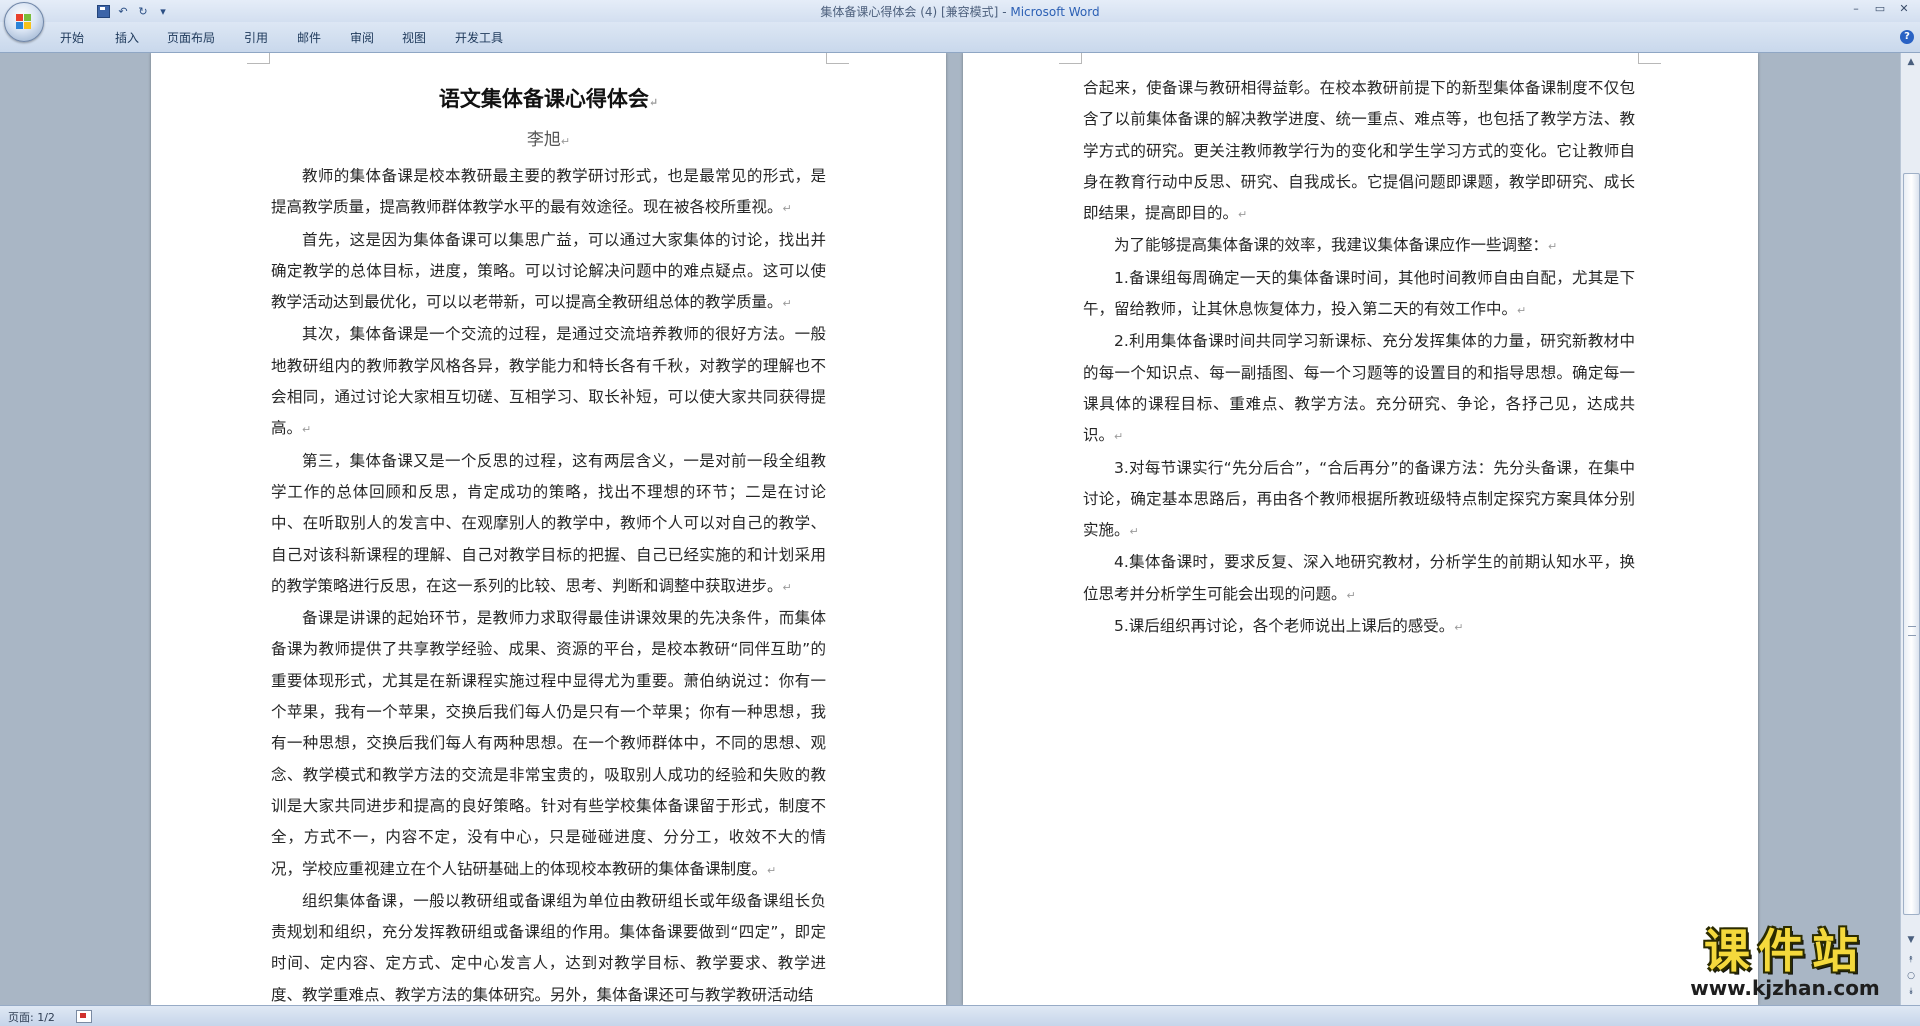 Image resolution: width=1920 pixels, height=1026 pixels. What do you see at coordinates (1856, 8) in the screenshot?
I see `minimize-button: –` at bounding box center [1856, 8].